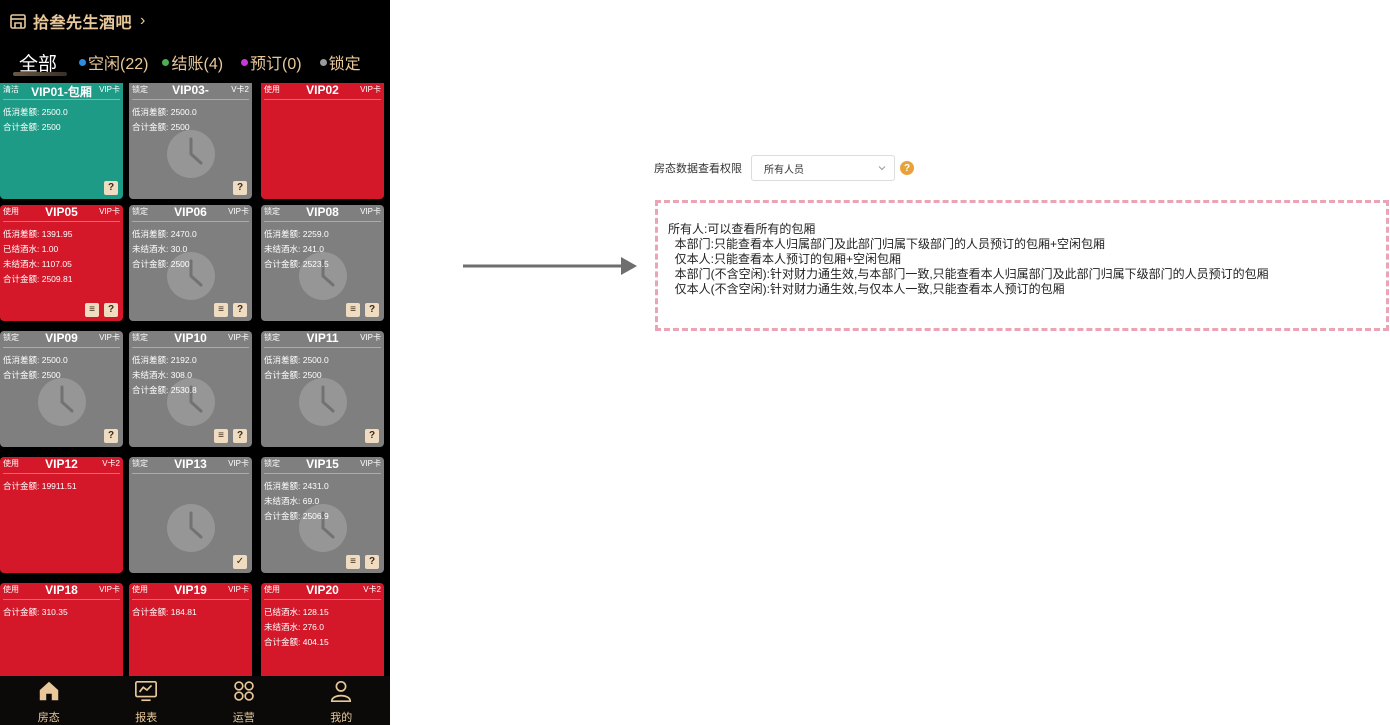 The height and width of the screenshot is (725, 1390). I want to click on note-line: 仅本人:只能查看本人预订的包厢+空闲包厢, so click(785, 259).